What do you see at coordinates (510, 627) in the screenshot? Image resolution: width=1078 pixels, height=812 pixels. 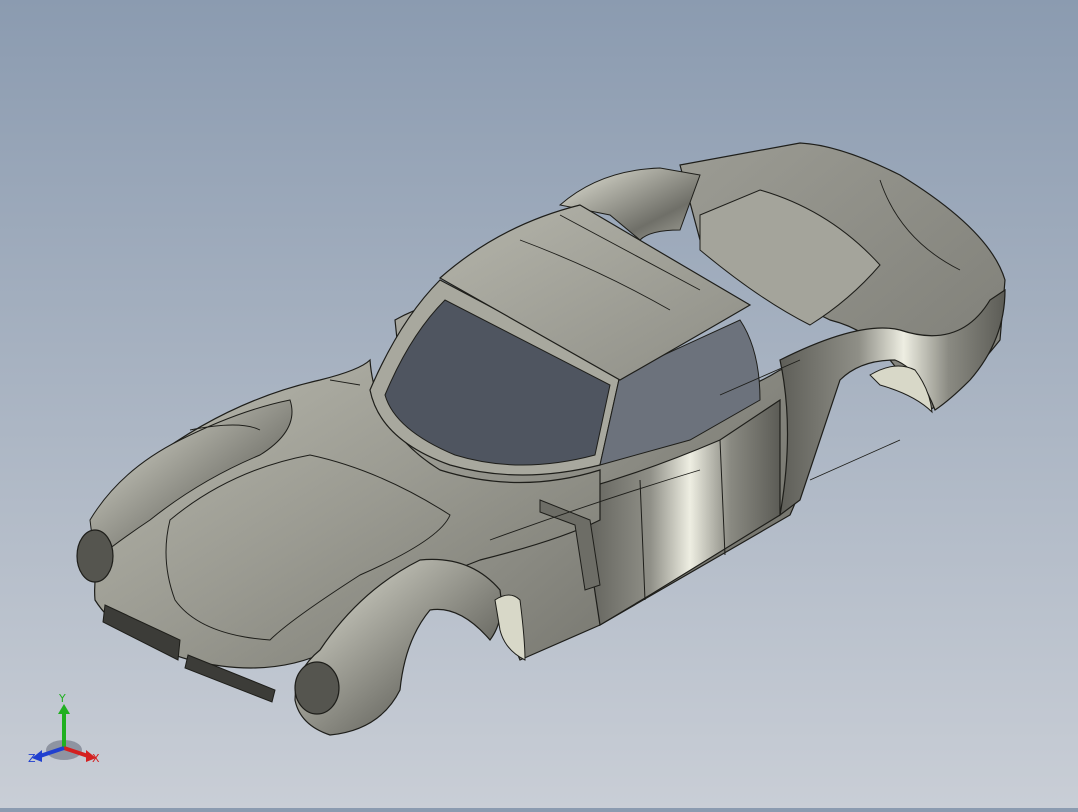 I see `front-wheel-arch` at bounding box center [510, 627].